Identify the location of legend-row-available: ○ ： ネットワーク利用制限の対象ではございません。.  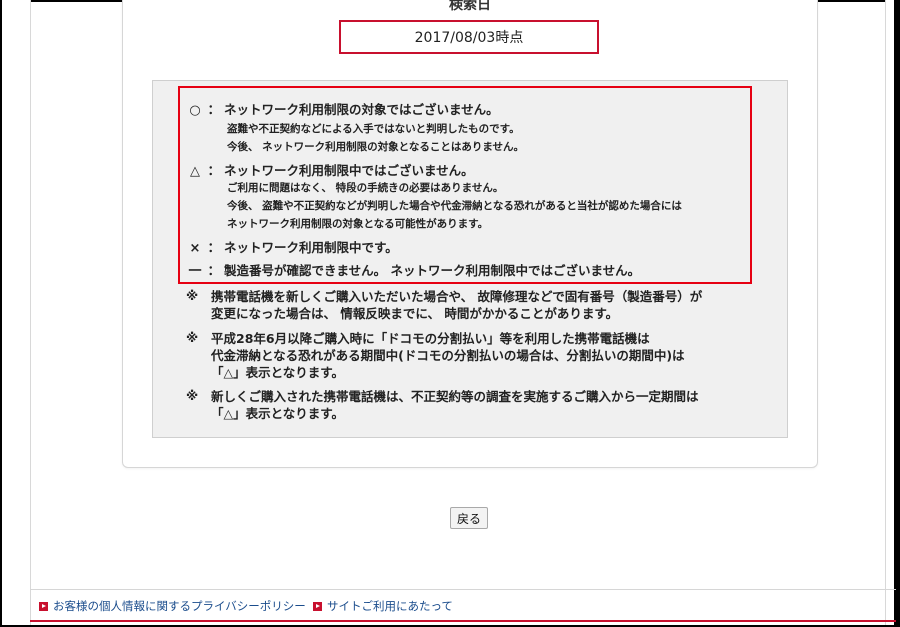
(342, 108).